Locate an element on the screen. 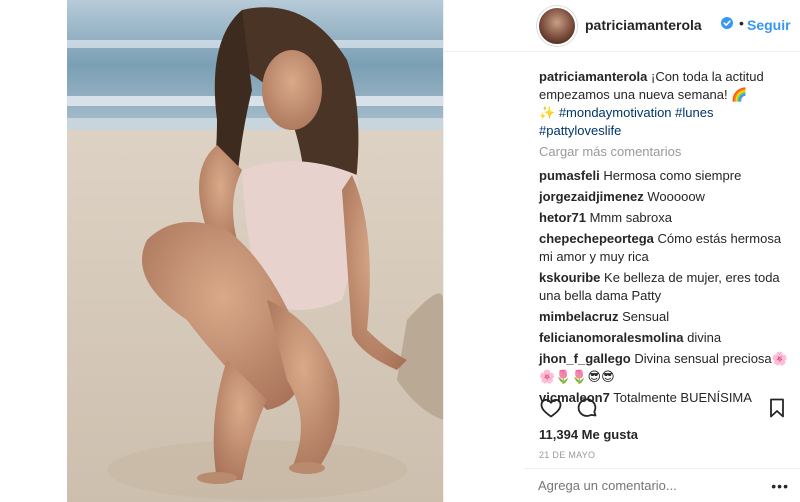 Image resolution: width=800 pixels, height=502 pixels. comment-item: felicianomoralesmolina divina is located at coordinates (664, 338).